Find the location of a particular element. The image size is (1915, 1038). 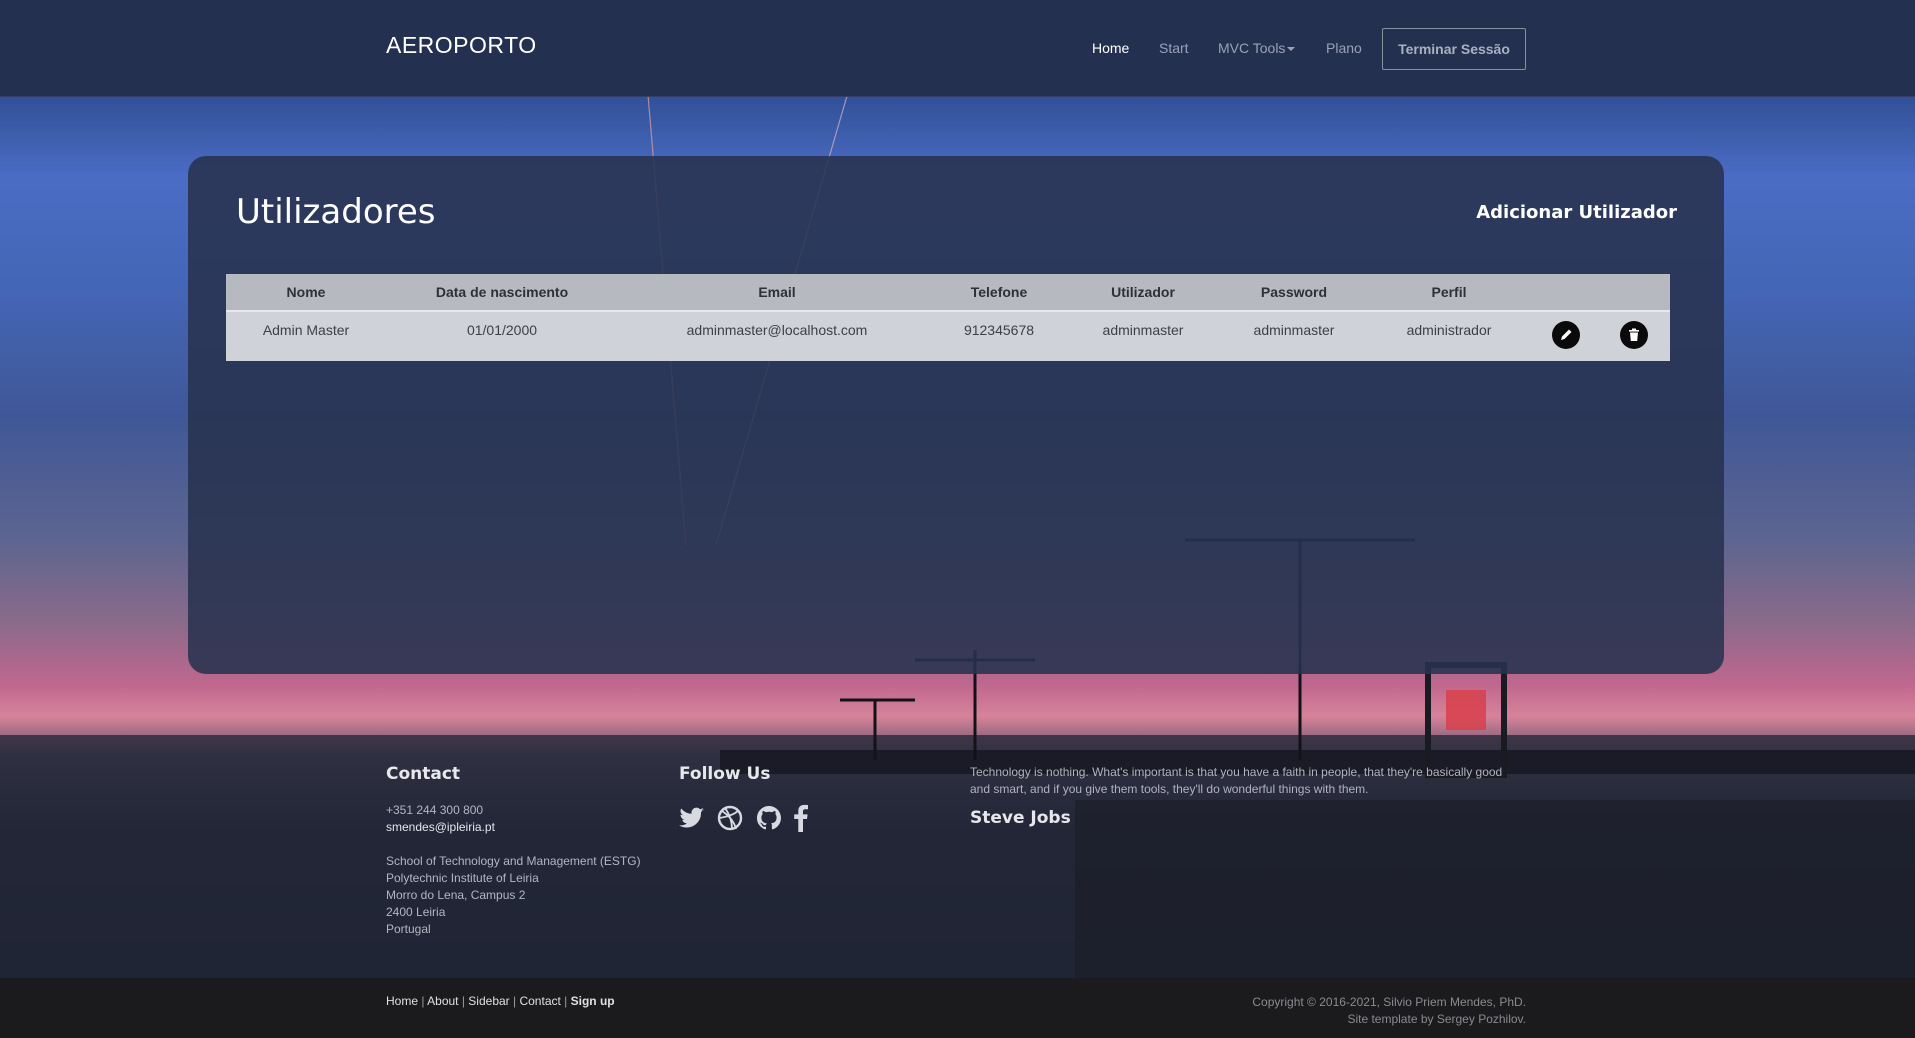

nav-mvc-tools-label: MVC Tools is located at coordinates (1252, 48).